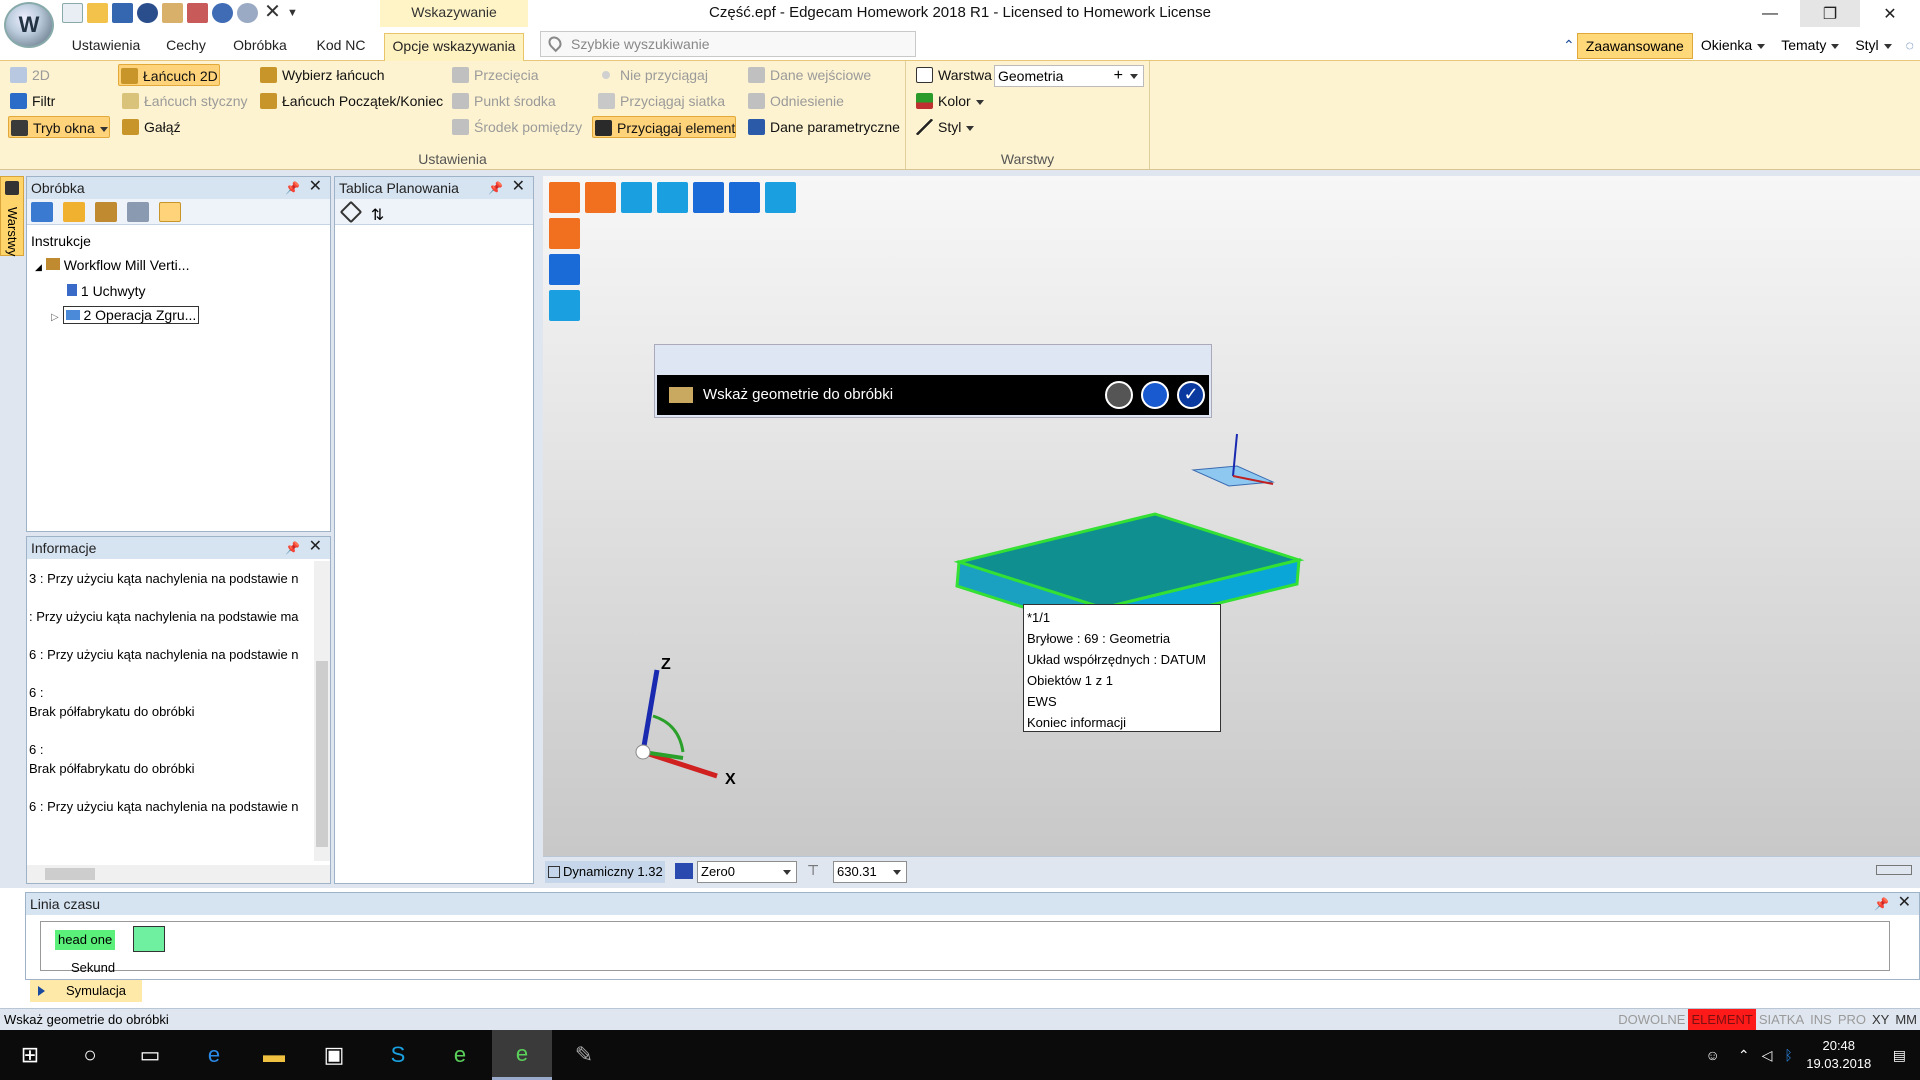 The image size is (1920, 1080). Describe the element at coordinates (516, 127) in the screenshot. I see `srodek-pomiedzy-button: Środek pomiędzy` at that location.